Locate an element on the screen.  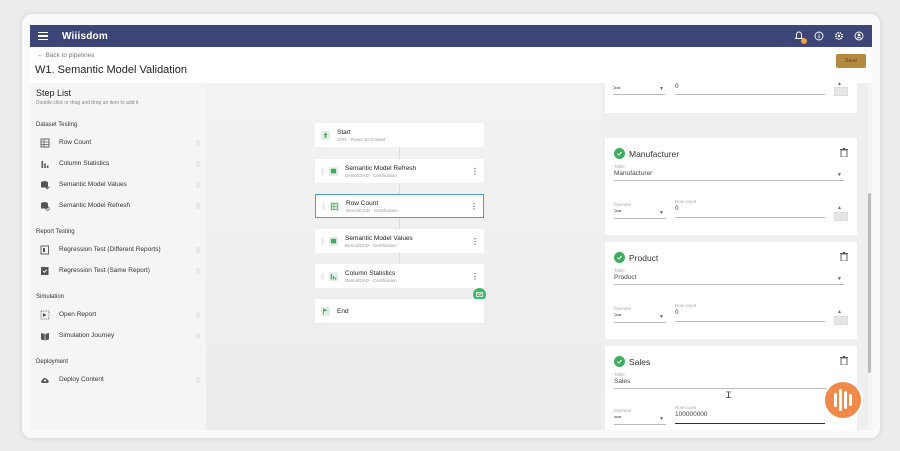
step-item-deploy-content: Deploy Content is located at coordinates (118, 379).